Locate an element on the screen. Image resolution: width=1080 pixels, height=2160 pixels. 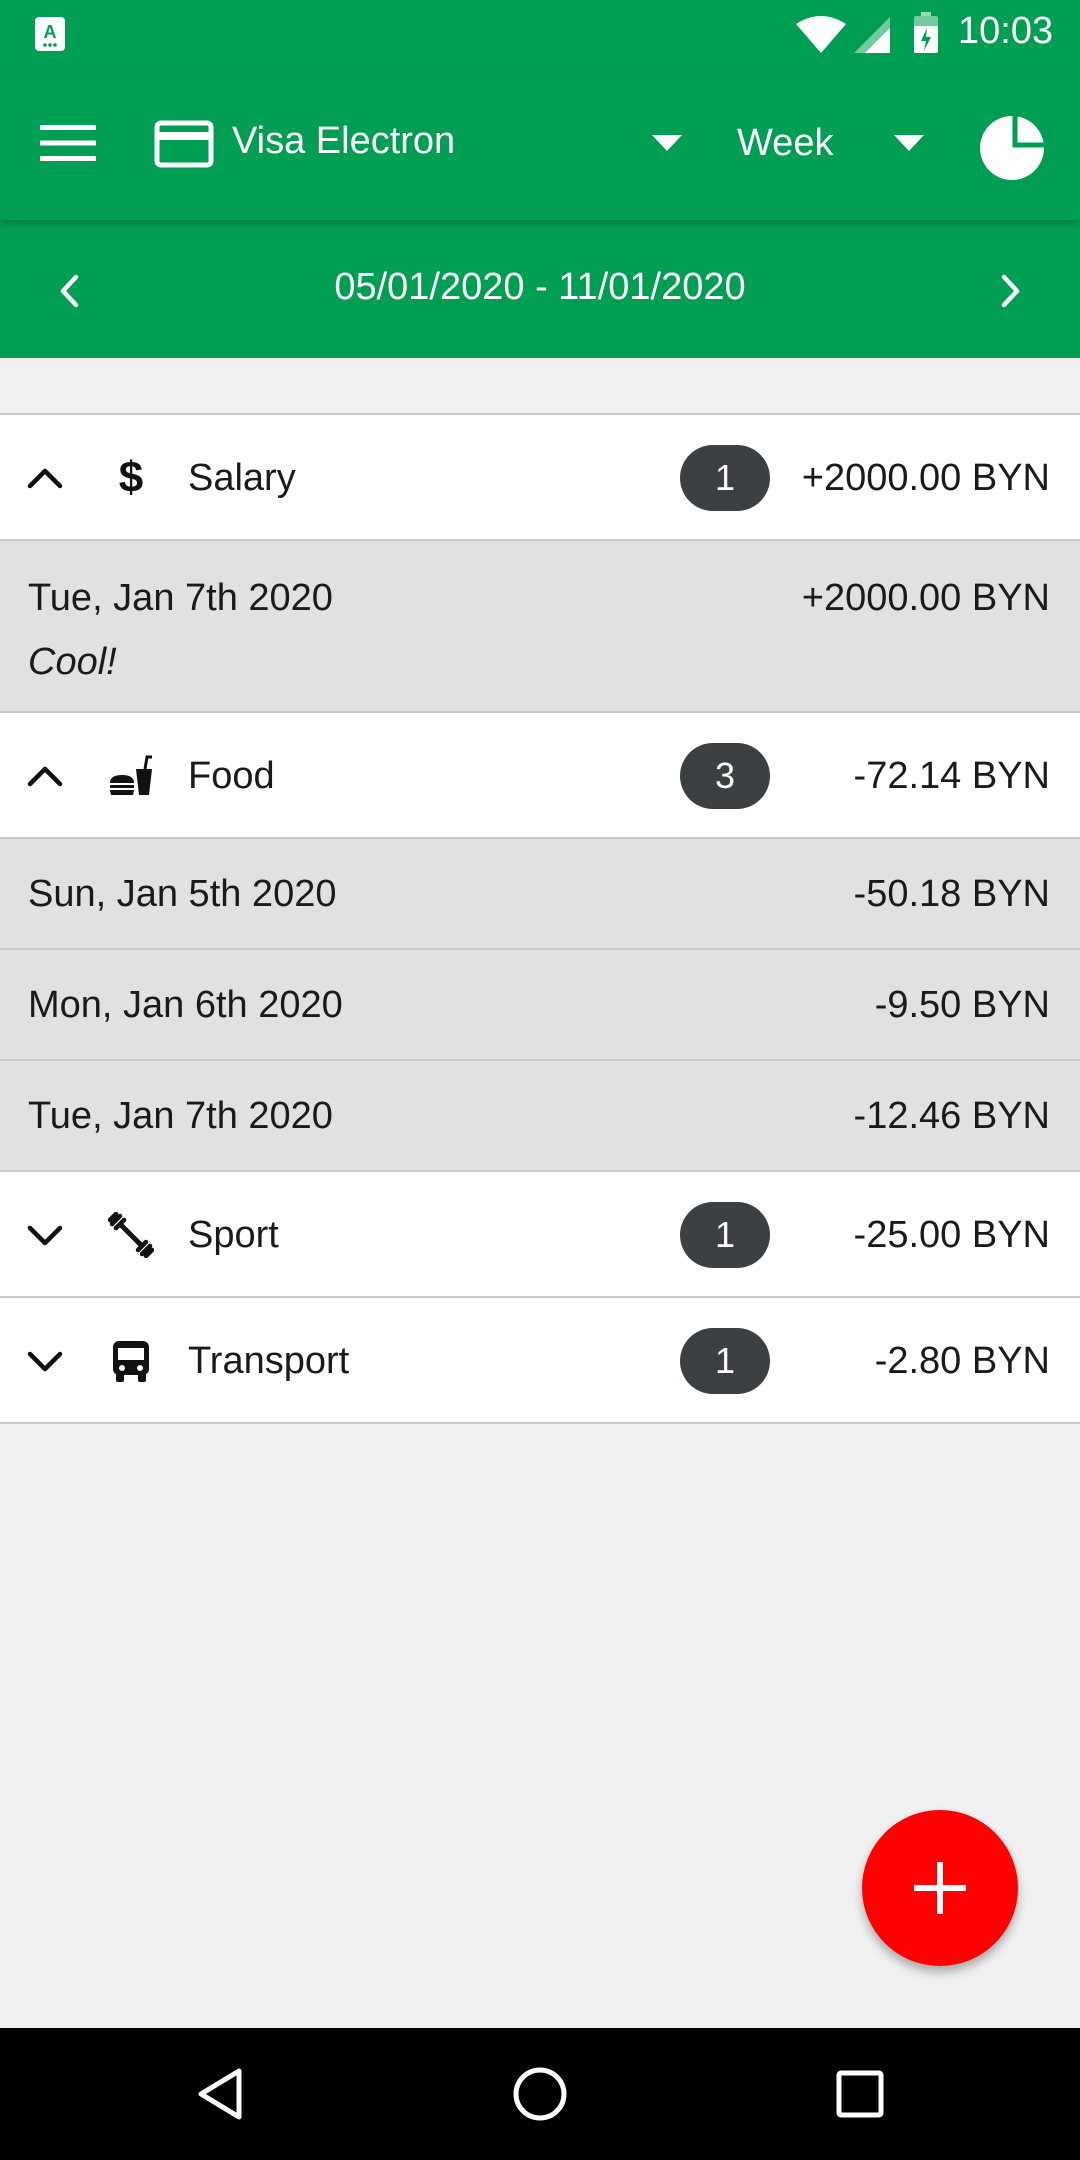
home-circle-icon is located at coordinates (540, 2094).